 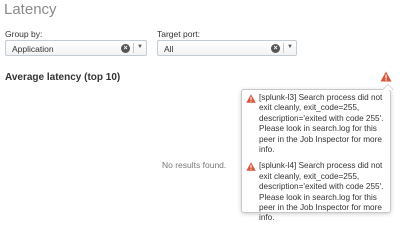 What do you see at coordinates (76, 48) in the screenshot?
I see `group-by-select: Application × ▼` at bounding box center [76, 48].